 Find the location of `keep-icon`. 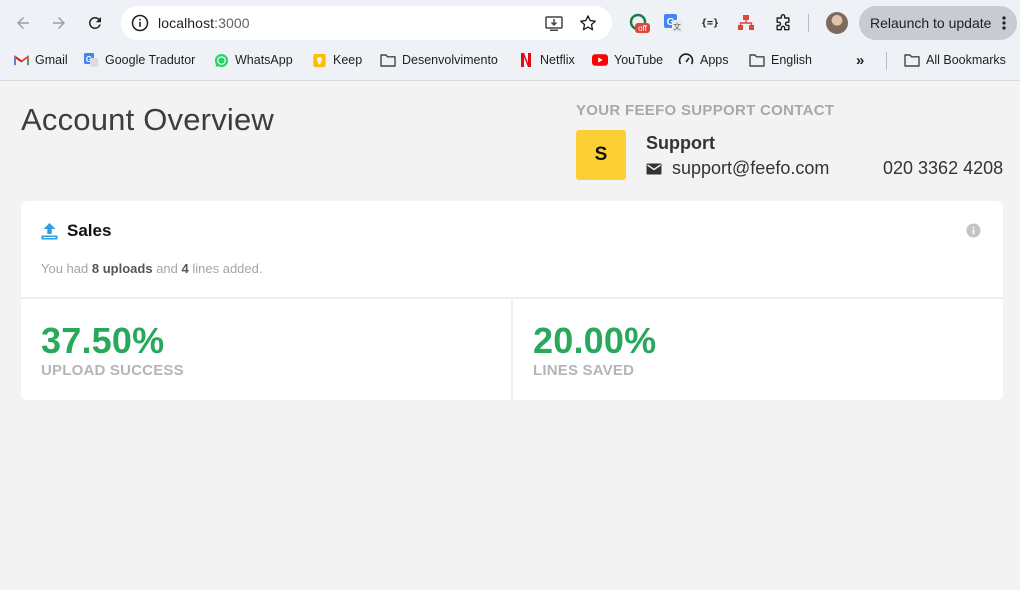

keep-icon is located at coordinates (319, 60).